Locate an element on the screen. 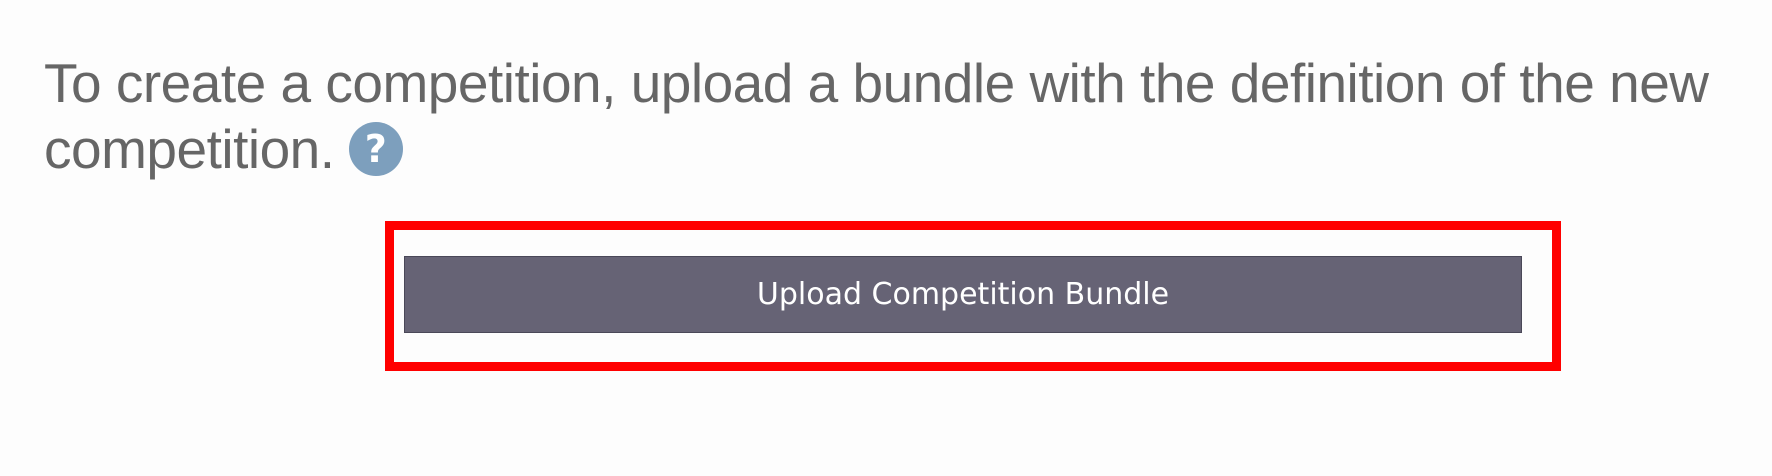  upload-competition-bundle-button: Upload Competition Bundle is located at coordinates (963, 294).